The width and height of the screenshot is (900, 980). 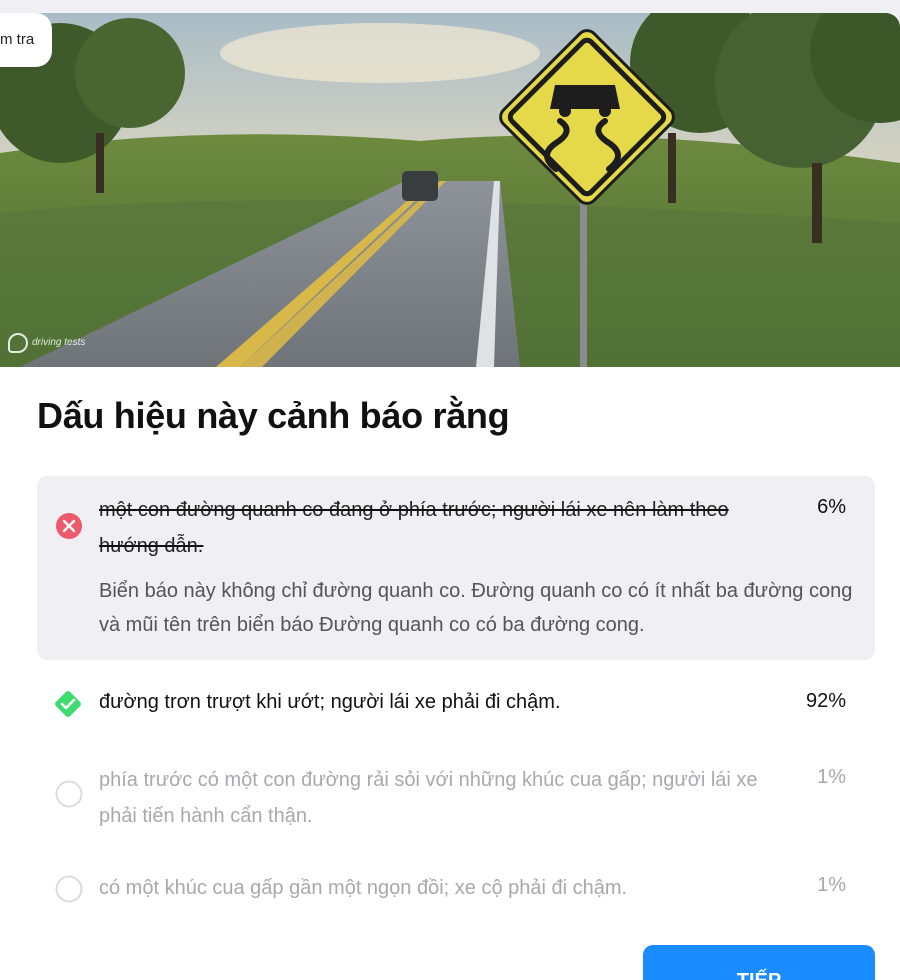 I want to click on correct-check-icon, so click(x=68, y=704).